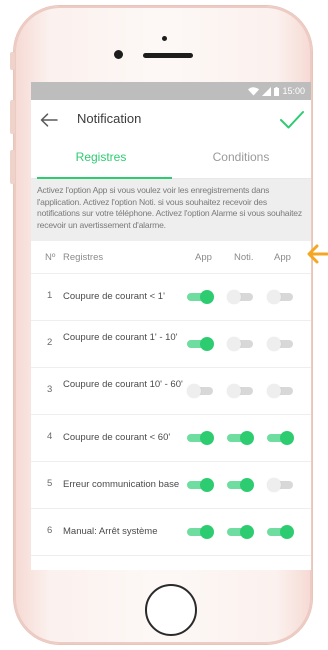  What do you see at coordinates (171, 344) in the screenshot?
I see `table-row: 2 Coupure de courant 1' - 10'` at bounding box center [171, 344].